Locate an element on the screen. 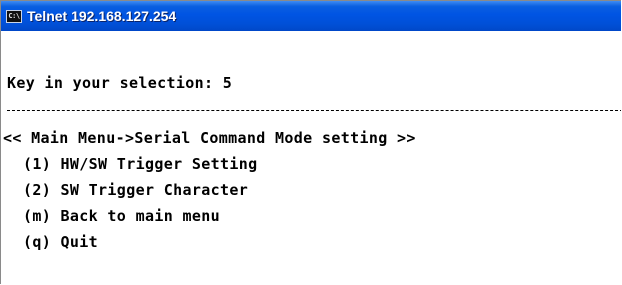  title-bar: C:\ Telnet 192.168.127.254 is located at coordinates (311, 16).